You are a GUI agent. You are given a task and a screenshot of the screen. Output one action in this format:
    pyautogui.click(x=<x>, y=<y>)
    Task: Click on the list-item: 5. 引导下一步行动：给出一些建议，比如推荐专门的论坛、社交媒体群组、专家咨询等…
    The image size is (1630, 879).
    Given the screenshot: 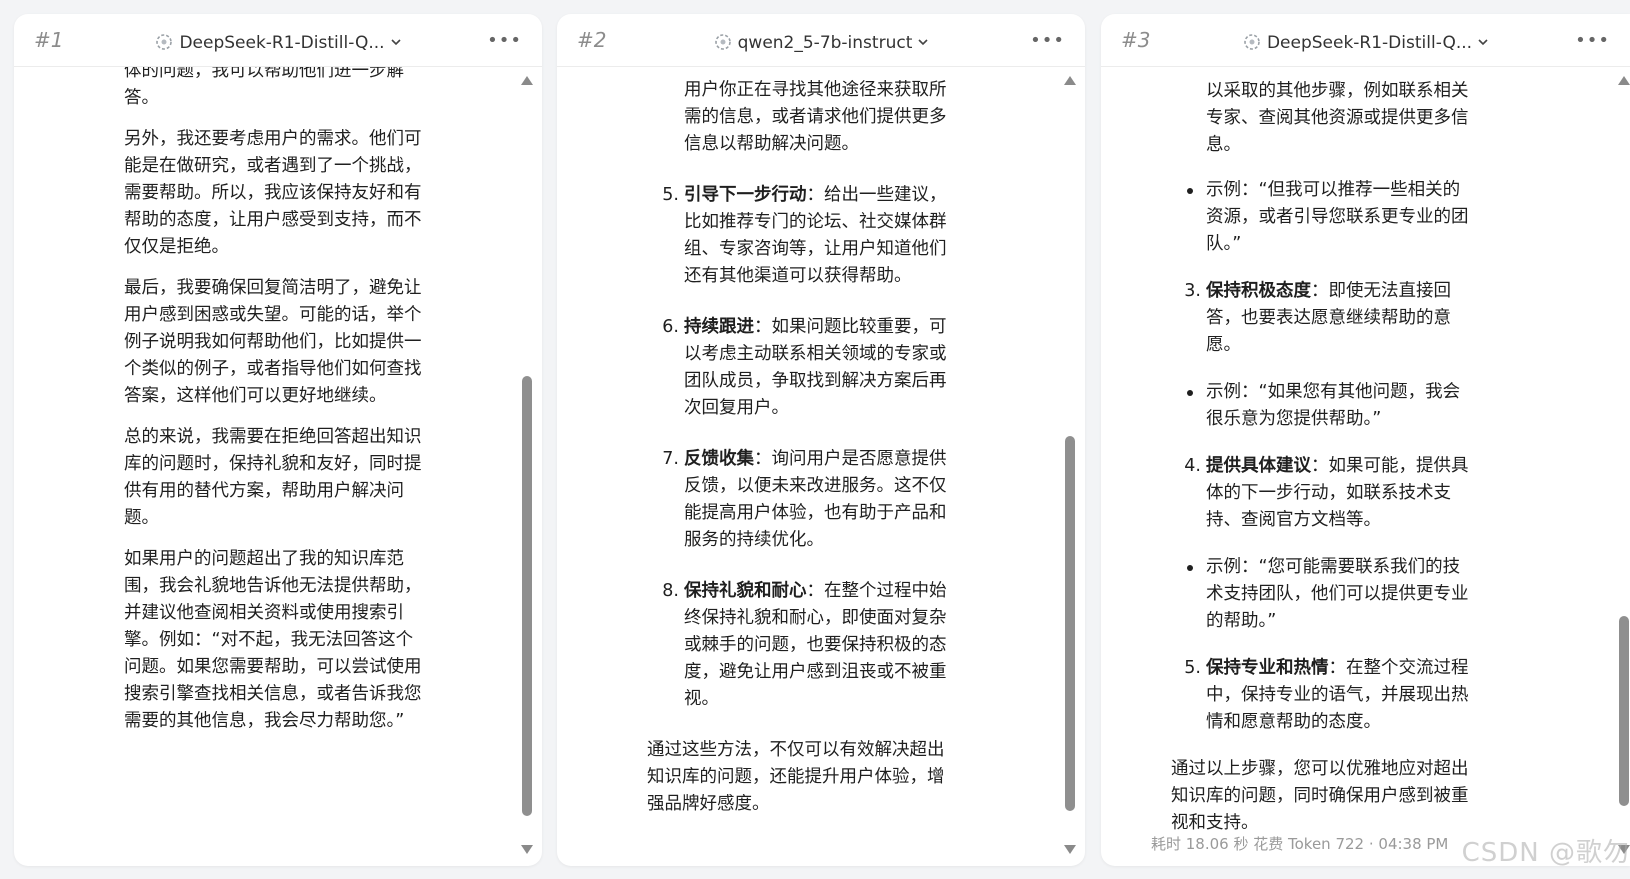 What is the action you would take?
    pyautogui.click(x=799, y=236)
    